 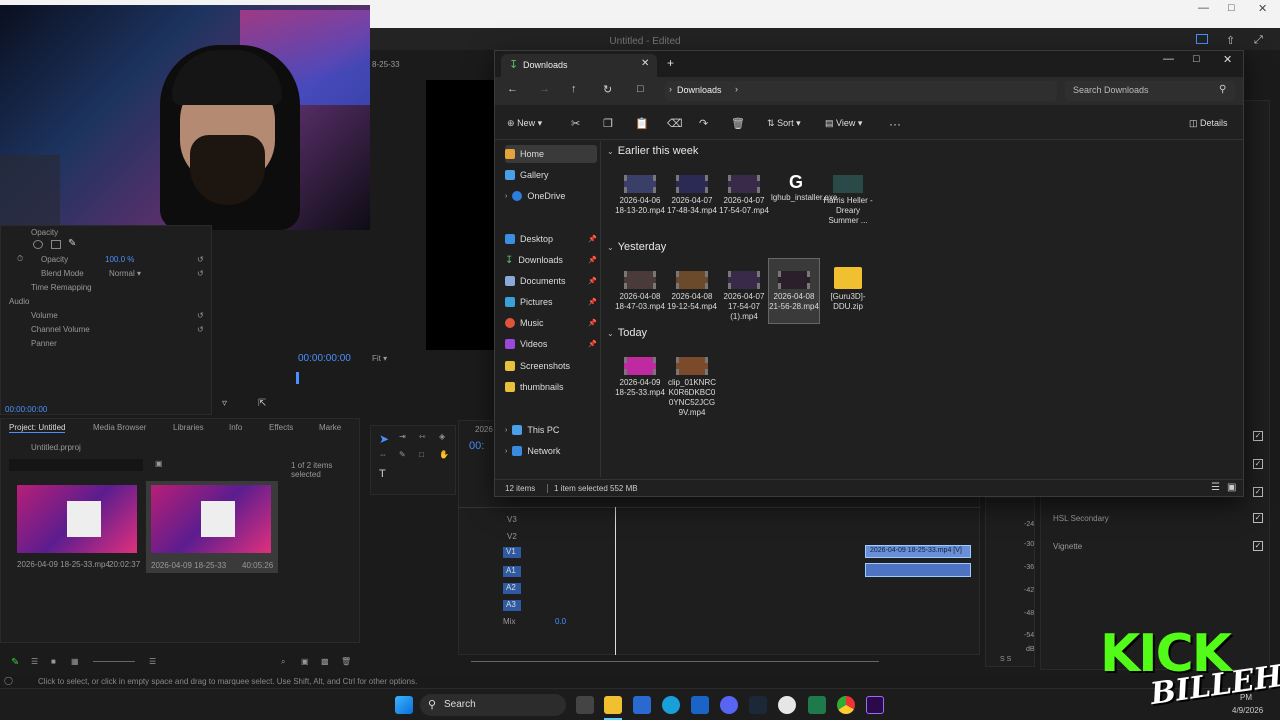 What do you see at coordinates (551, 323) in the screenshot?
I see `sidebar-item-music: Music 📌` at bounding box center [551, 323].